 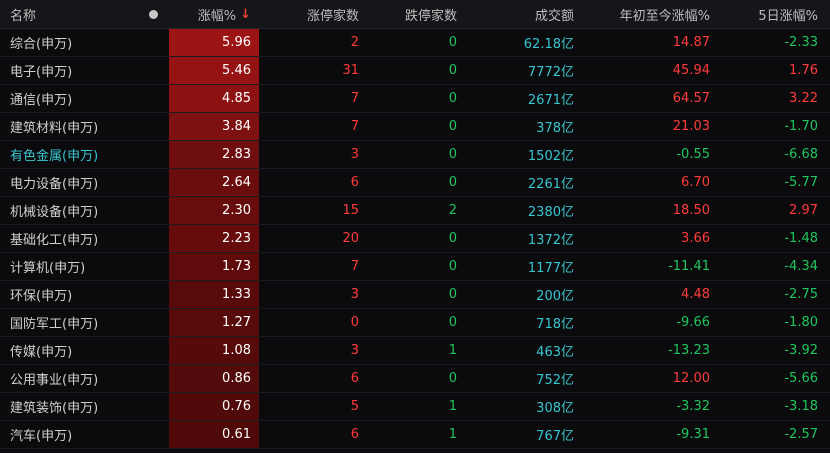 What do you see at coordinates (41, 296) in the screenshot?
I see `sector-name: 环保(申万)` at bounding box center [41, 296].